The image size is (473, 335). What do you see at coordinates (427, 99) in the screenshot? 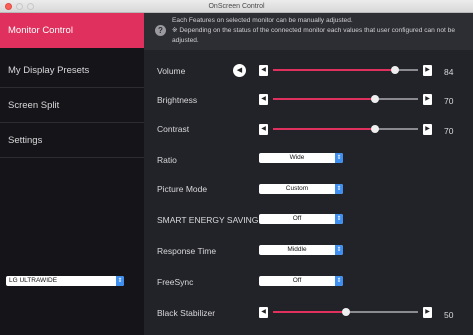
I see `brightness-increase-button: ▶` at bounding box center [427, 99].